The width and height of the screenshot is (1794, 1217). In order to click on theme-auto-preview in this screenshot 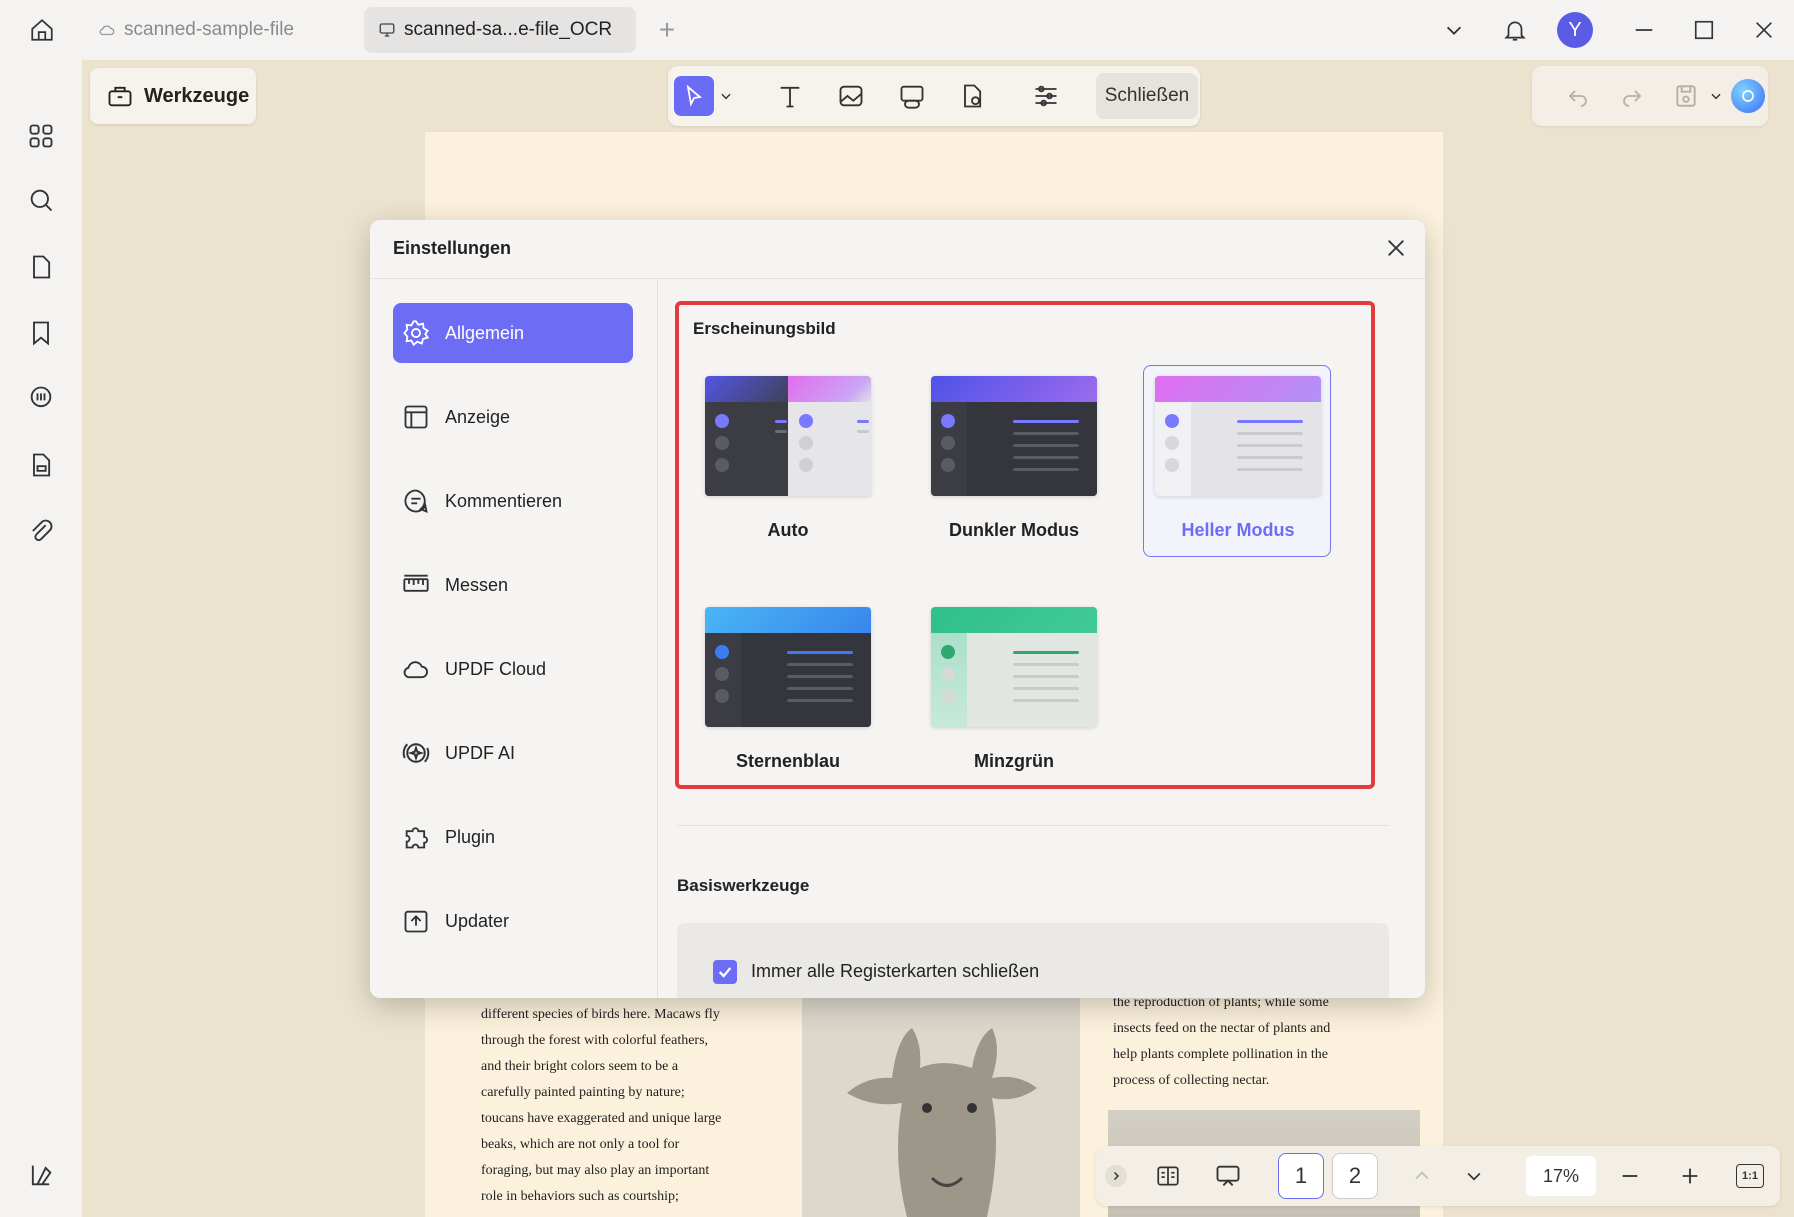, I will do `click(788, 436)`.